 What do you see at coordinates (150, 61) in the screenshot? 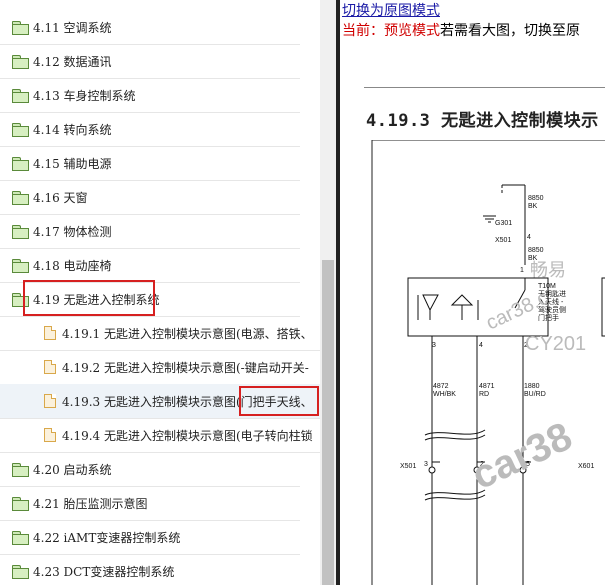
I see `tree-item-4-12: 4.12 数据通讯` at bounding box center [150, 61].